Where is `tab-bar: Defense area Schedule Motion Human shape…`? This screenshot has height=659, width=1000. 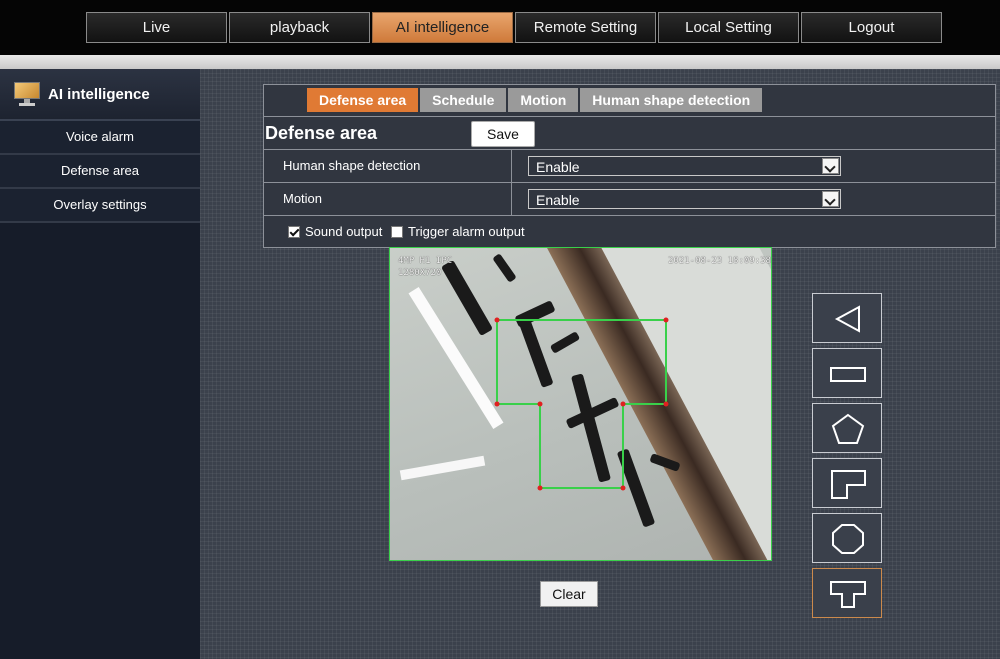 tab-bar: Defense area Schedule Motion Human shape… is located at coordinates (535, 100).